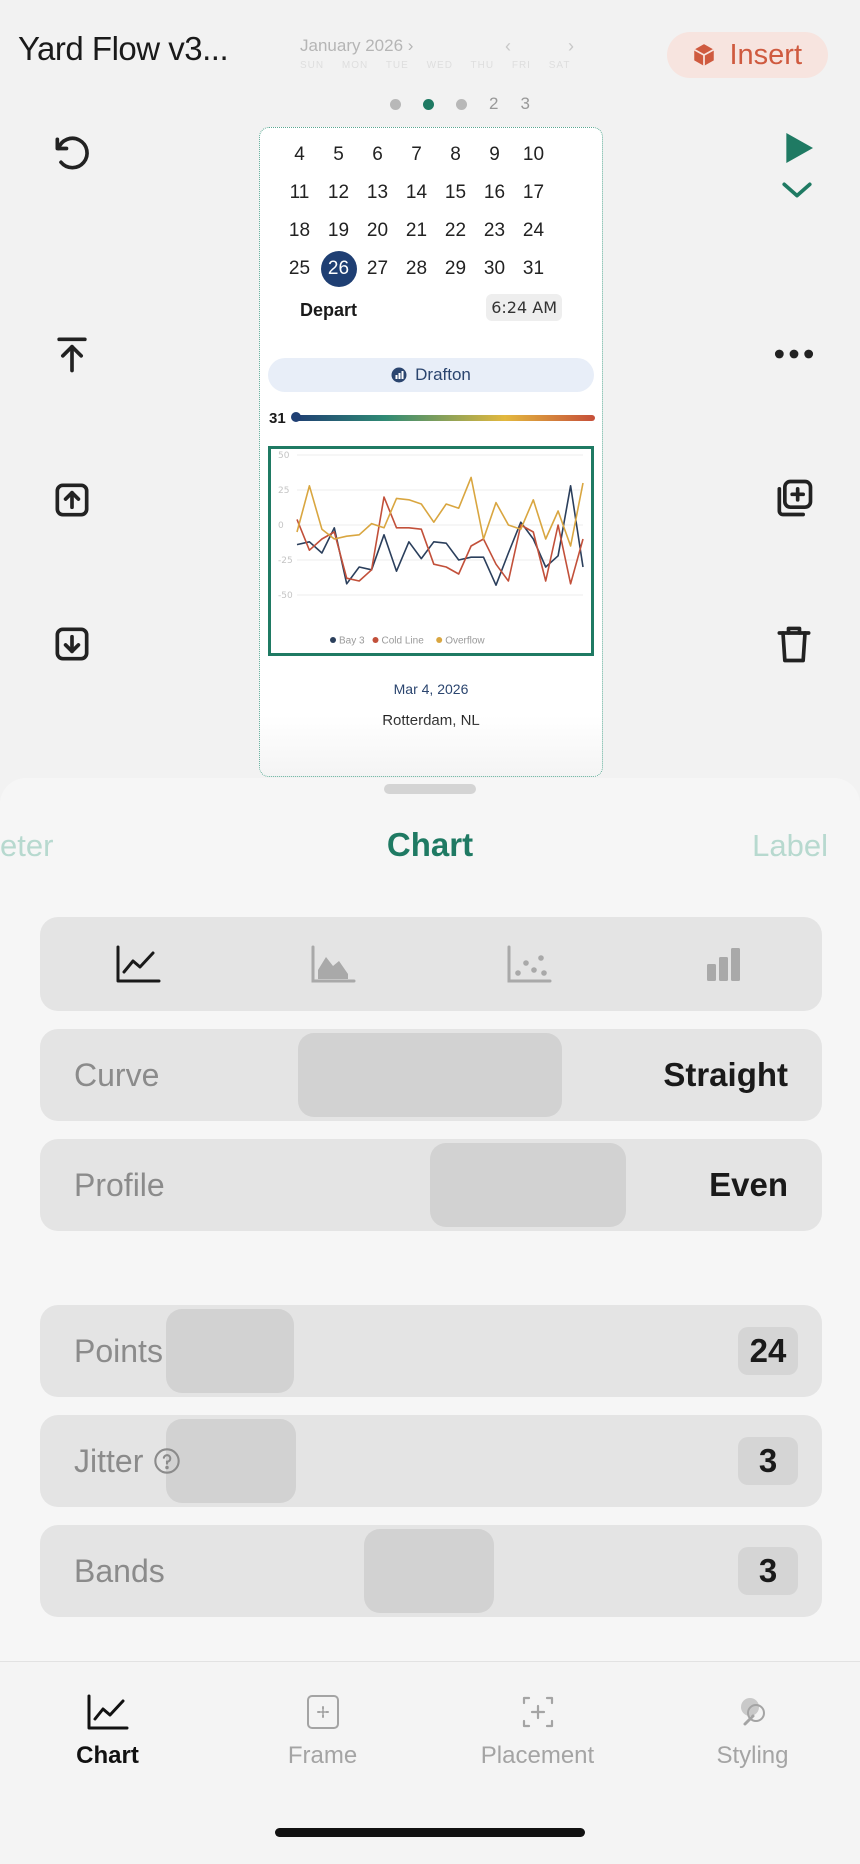  I want to click on calendar-day: 25, so click(299, 269).